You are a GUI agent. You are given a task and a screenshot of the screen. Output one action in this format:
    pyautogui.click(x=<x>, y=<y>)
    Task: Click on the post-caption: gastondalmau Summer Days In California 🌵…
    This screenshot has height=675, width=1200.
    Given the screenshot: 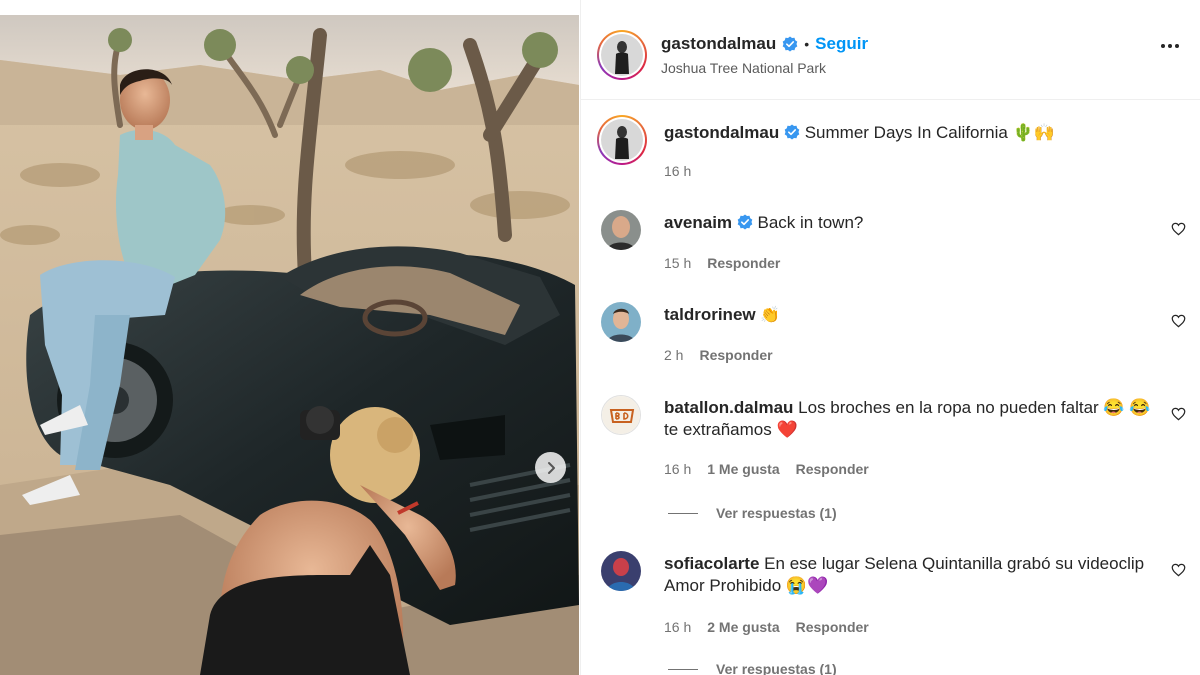 What is the action you would take?
    pyautogui.click(x=914, y=133)
    